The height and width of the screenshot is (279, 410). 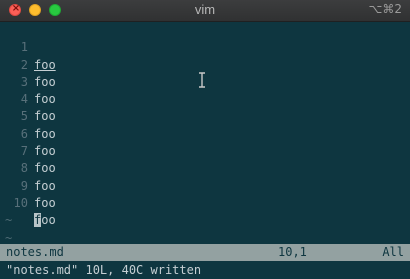 What do you see at coordinates (205, 252) in the screenshot?
I see `status-line: notes.md 10,1 All` at bounding box center [205, 252].